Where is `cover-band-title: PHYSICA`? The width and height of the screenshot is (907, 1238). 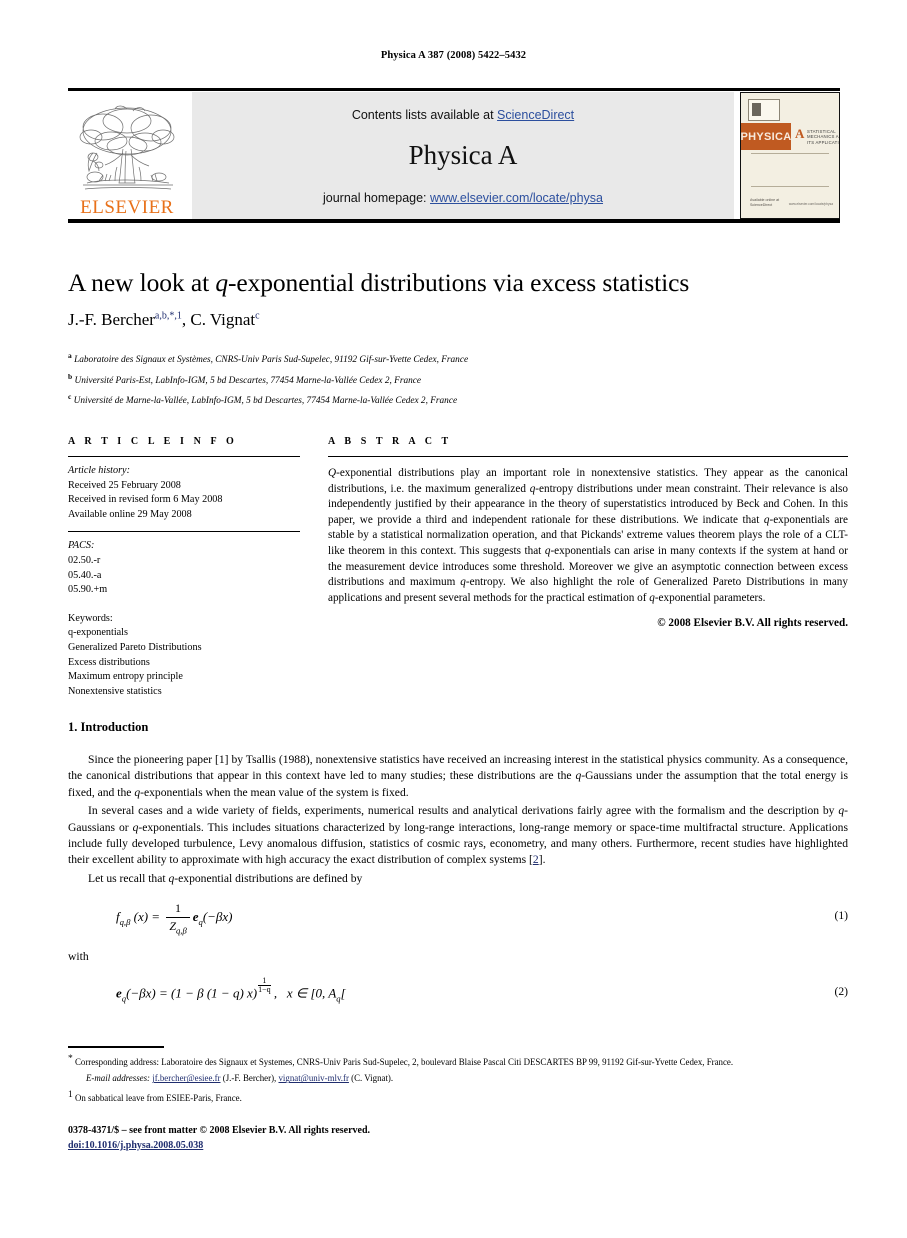 cover-band-title: PHYSICA is located at coordinates (766, 136).